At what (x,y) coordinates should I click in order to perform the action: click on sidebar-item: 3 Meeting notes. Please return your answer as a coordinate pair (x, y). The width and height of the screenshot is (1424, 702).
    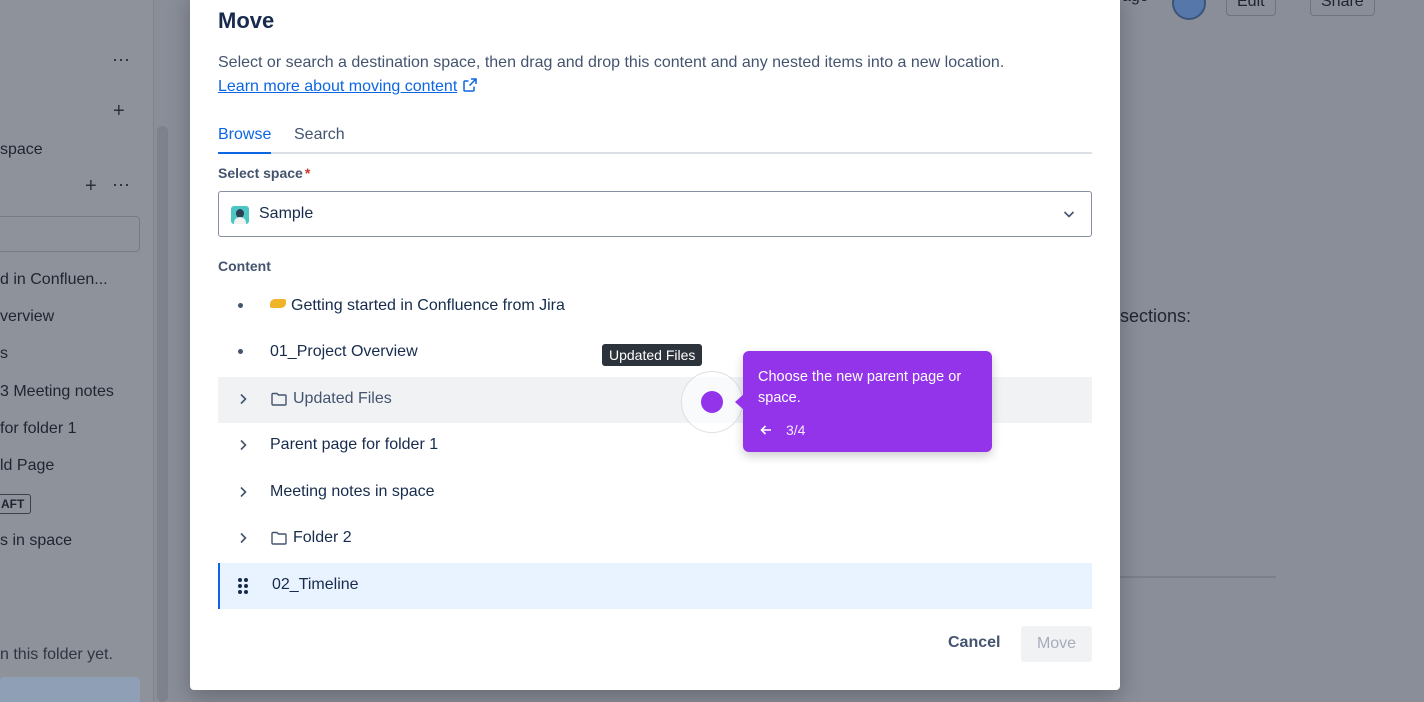
    Looking at the image, I should click on (57, 392).